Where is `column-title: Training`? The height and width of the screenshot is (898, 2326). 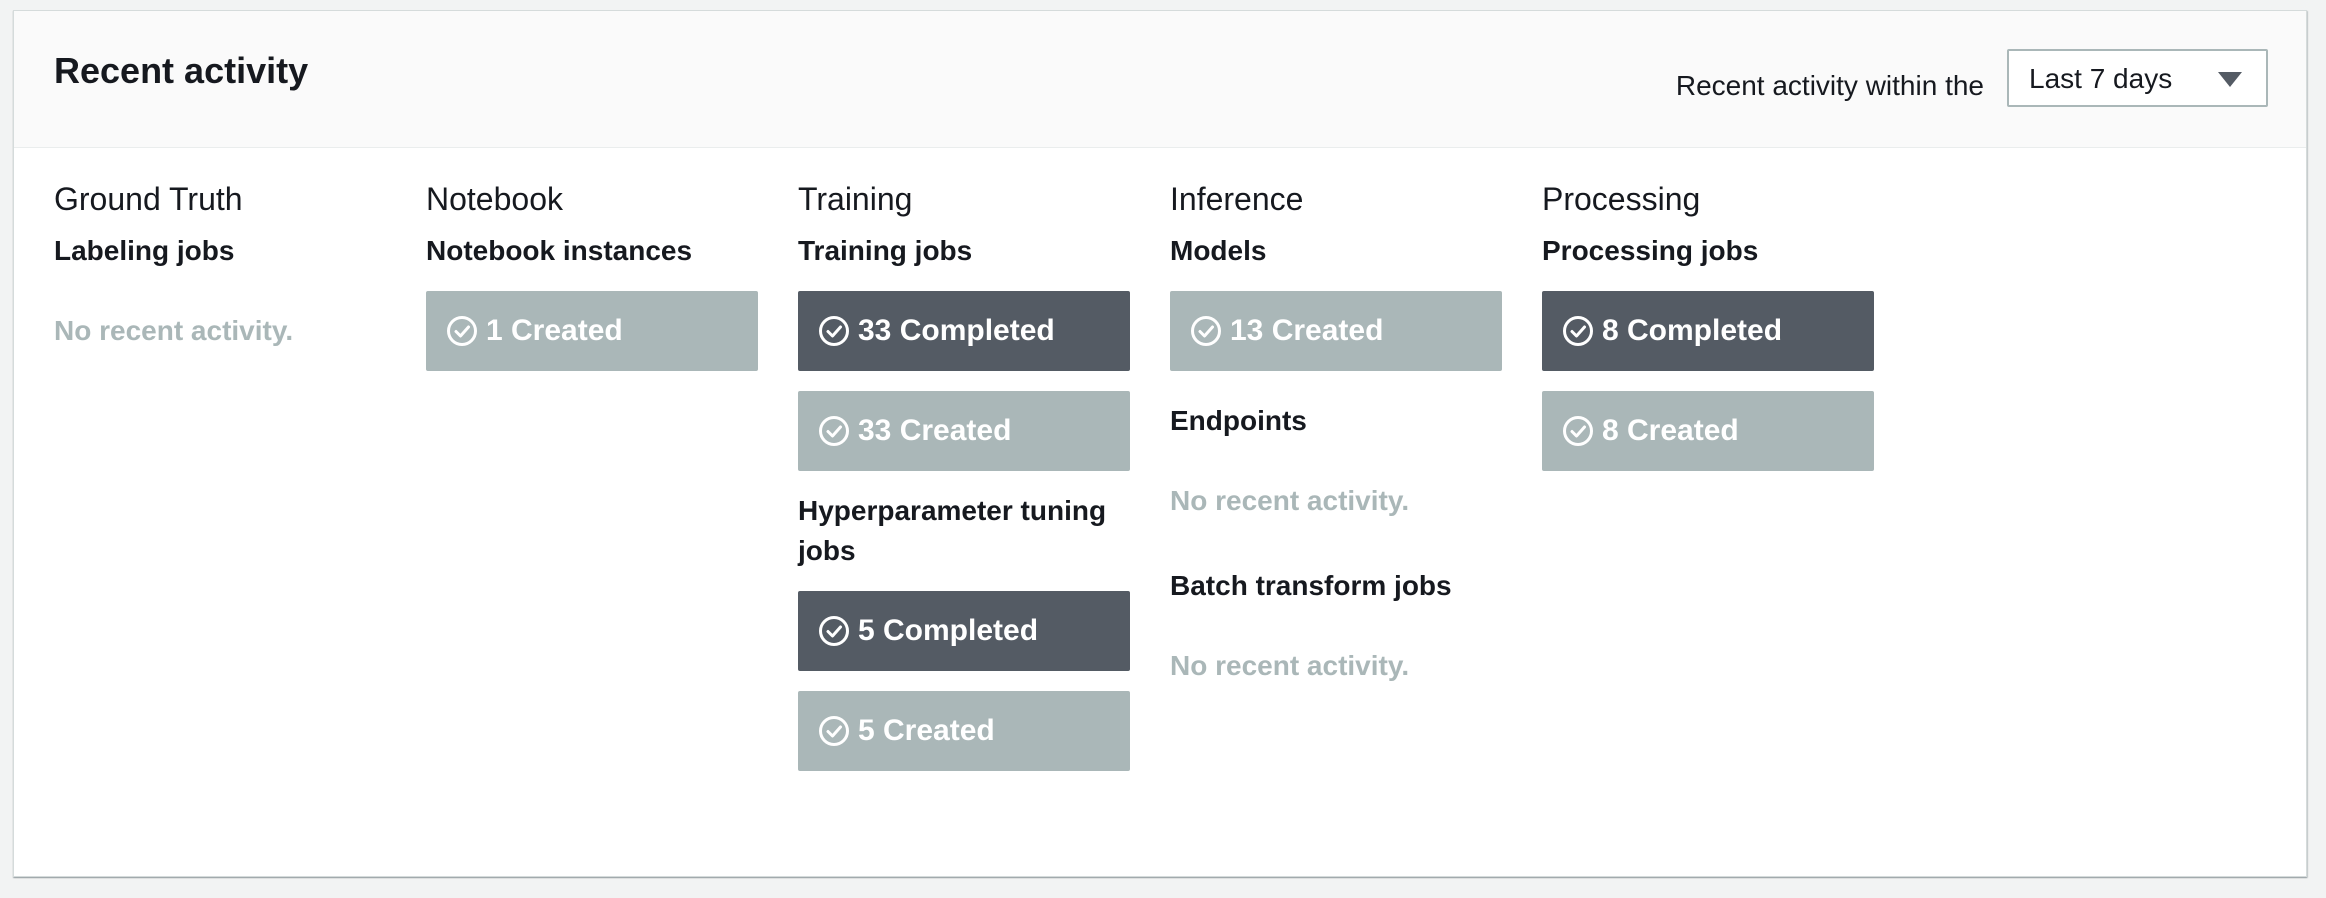
column-title: Training is located at coordinates (855, 199).